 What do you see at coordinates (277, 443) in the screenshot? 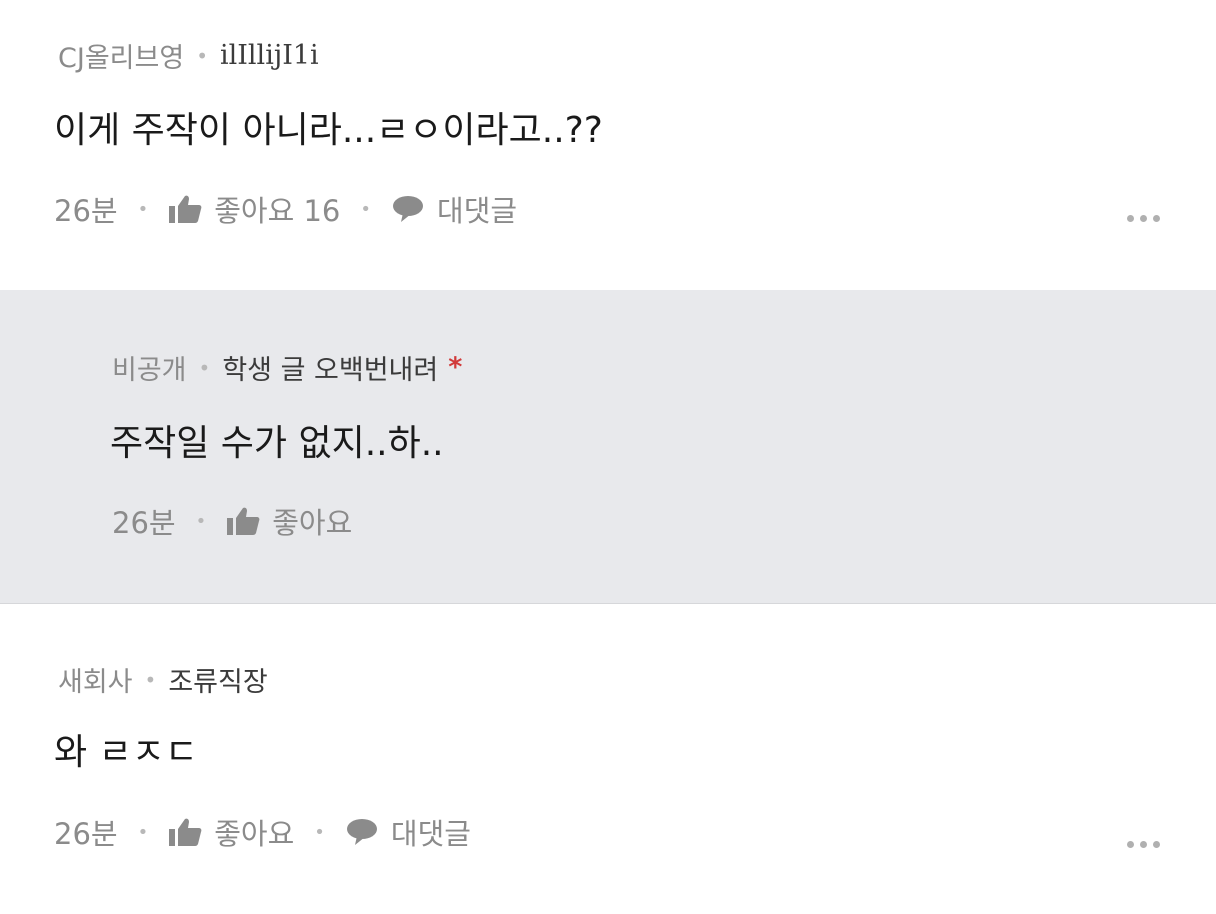
I see `comment-text: 주작일 수가 없지..하..` at bounding box center [277, 443].